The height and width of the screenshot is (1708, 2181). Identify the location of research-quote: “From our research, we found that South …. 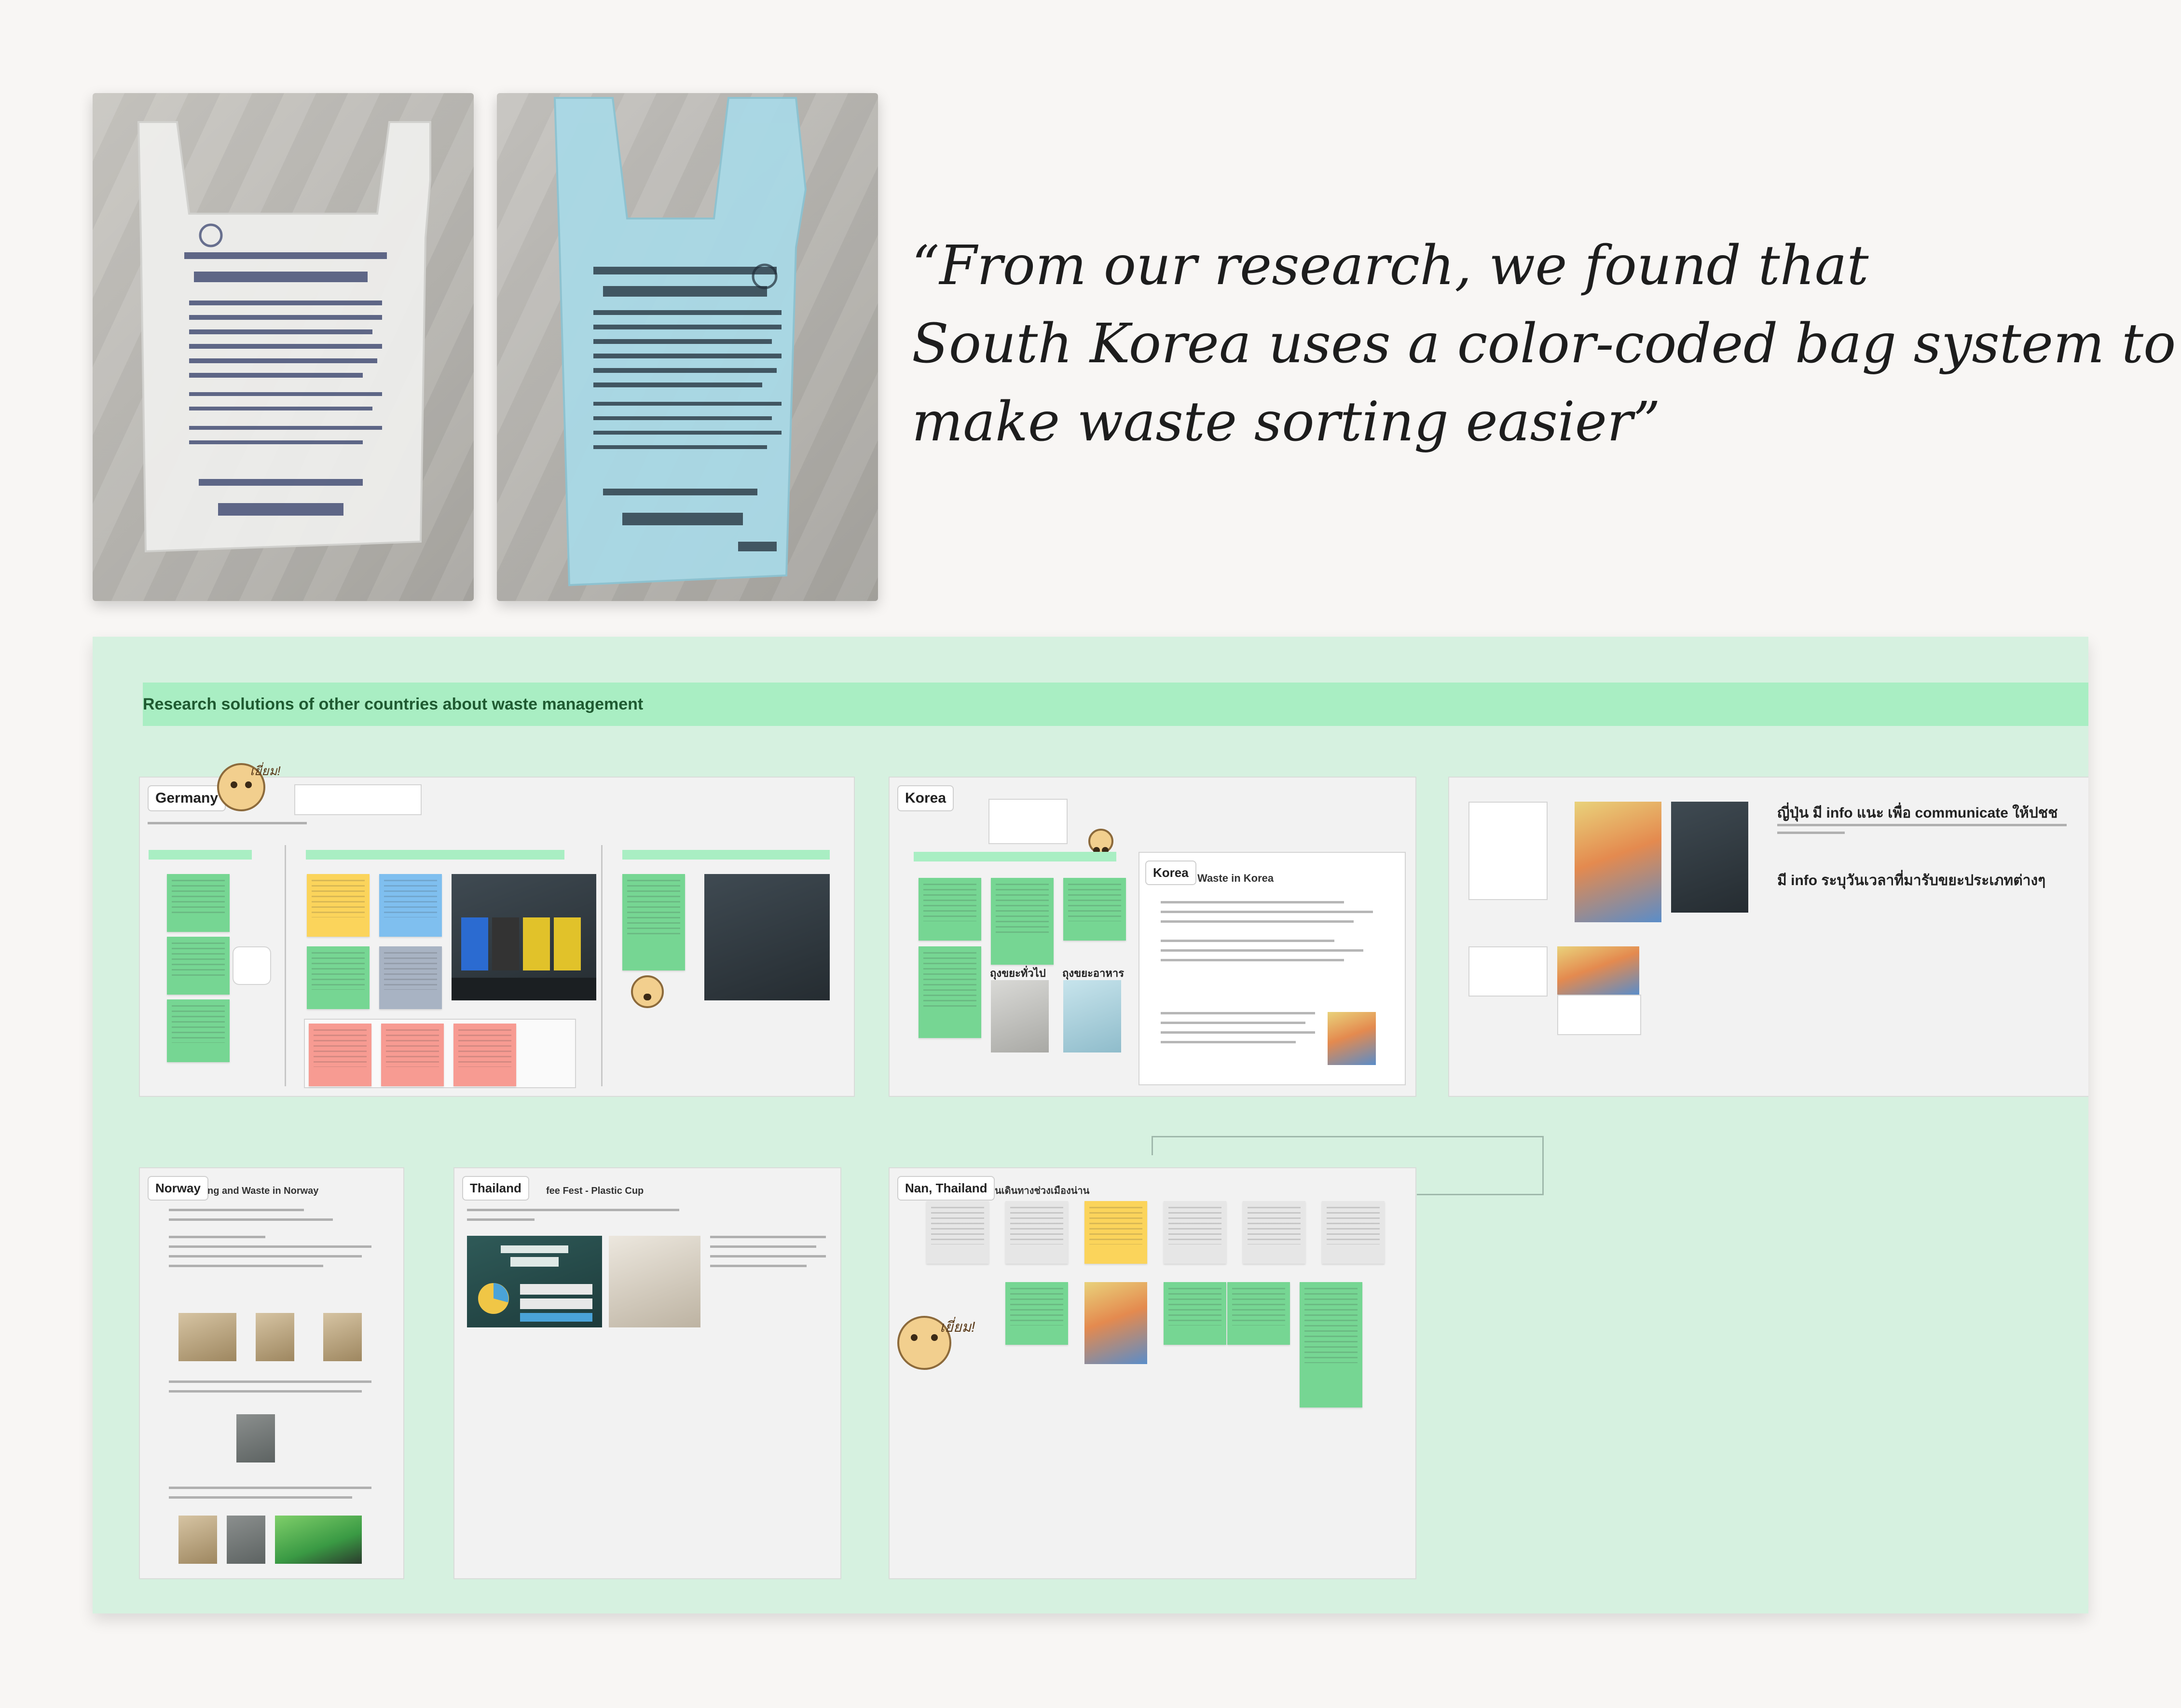
(1544, 344).